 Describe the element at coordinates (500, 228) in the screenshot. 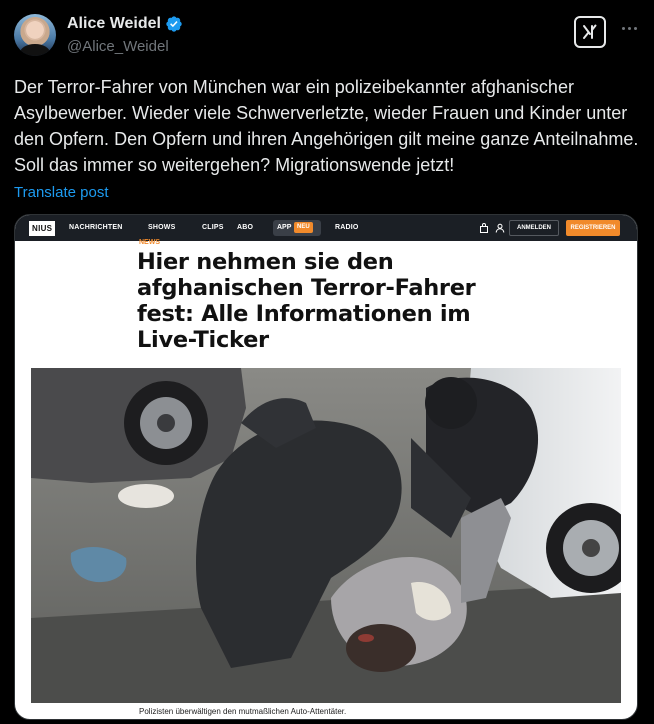

I see `account-icon` at that location.